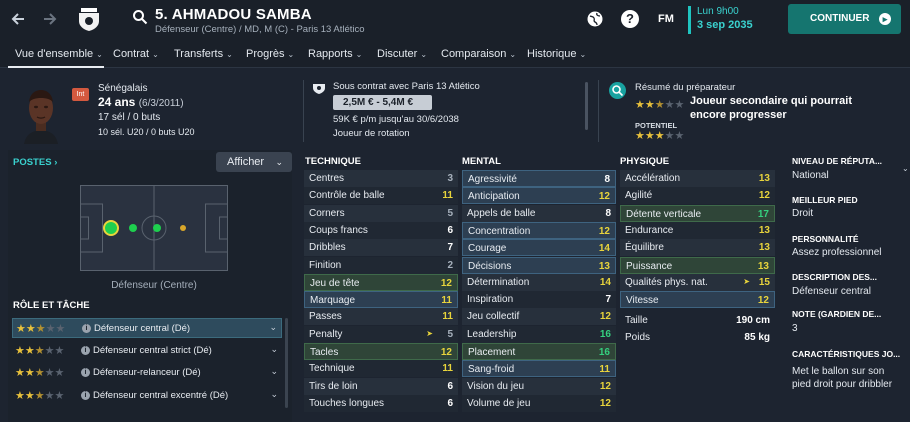 The image size is (910, 422). What do you see at coordinates (481, 161) in the screenshot?
I see `mental-title: MENTAL` at bounding box center [481, 161].